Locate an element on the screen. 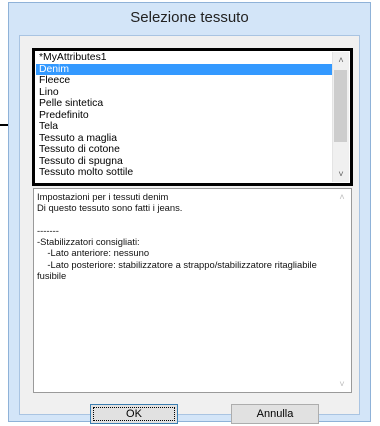 This screenshot has width=380, height=426. description-scrollbar: ˄ ˅ is located at coordinates (342, 290).